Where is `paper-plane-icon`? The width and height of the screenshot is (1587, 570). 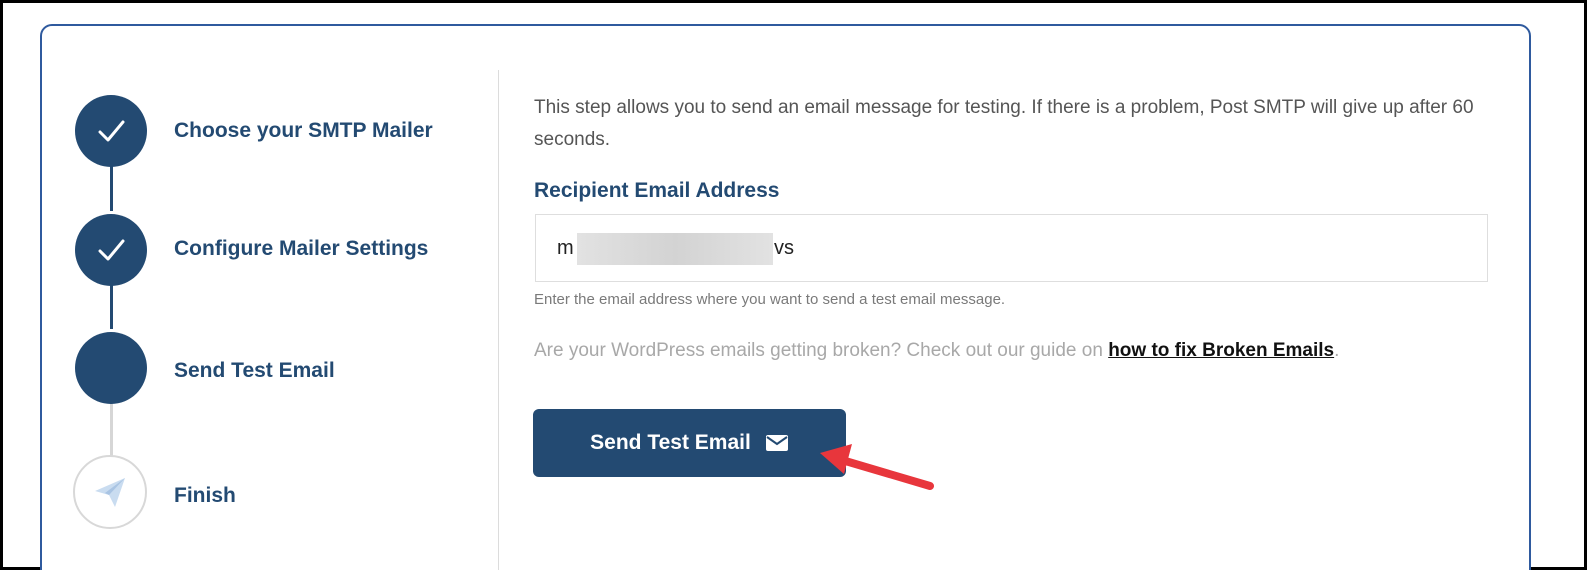
paper-plane-icon is located at coordinates (110, 492).